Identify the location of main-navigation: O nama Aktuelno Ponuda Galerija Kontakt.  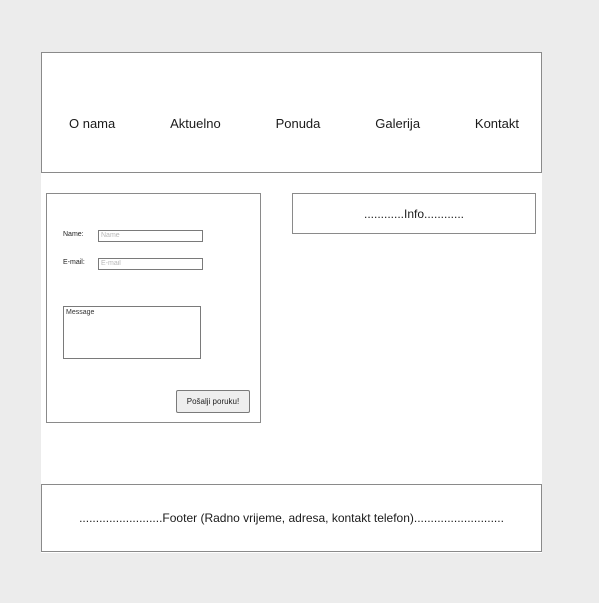
(294, 123).